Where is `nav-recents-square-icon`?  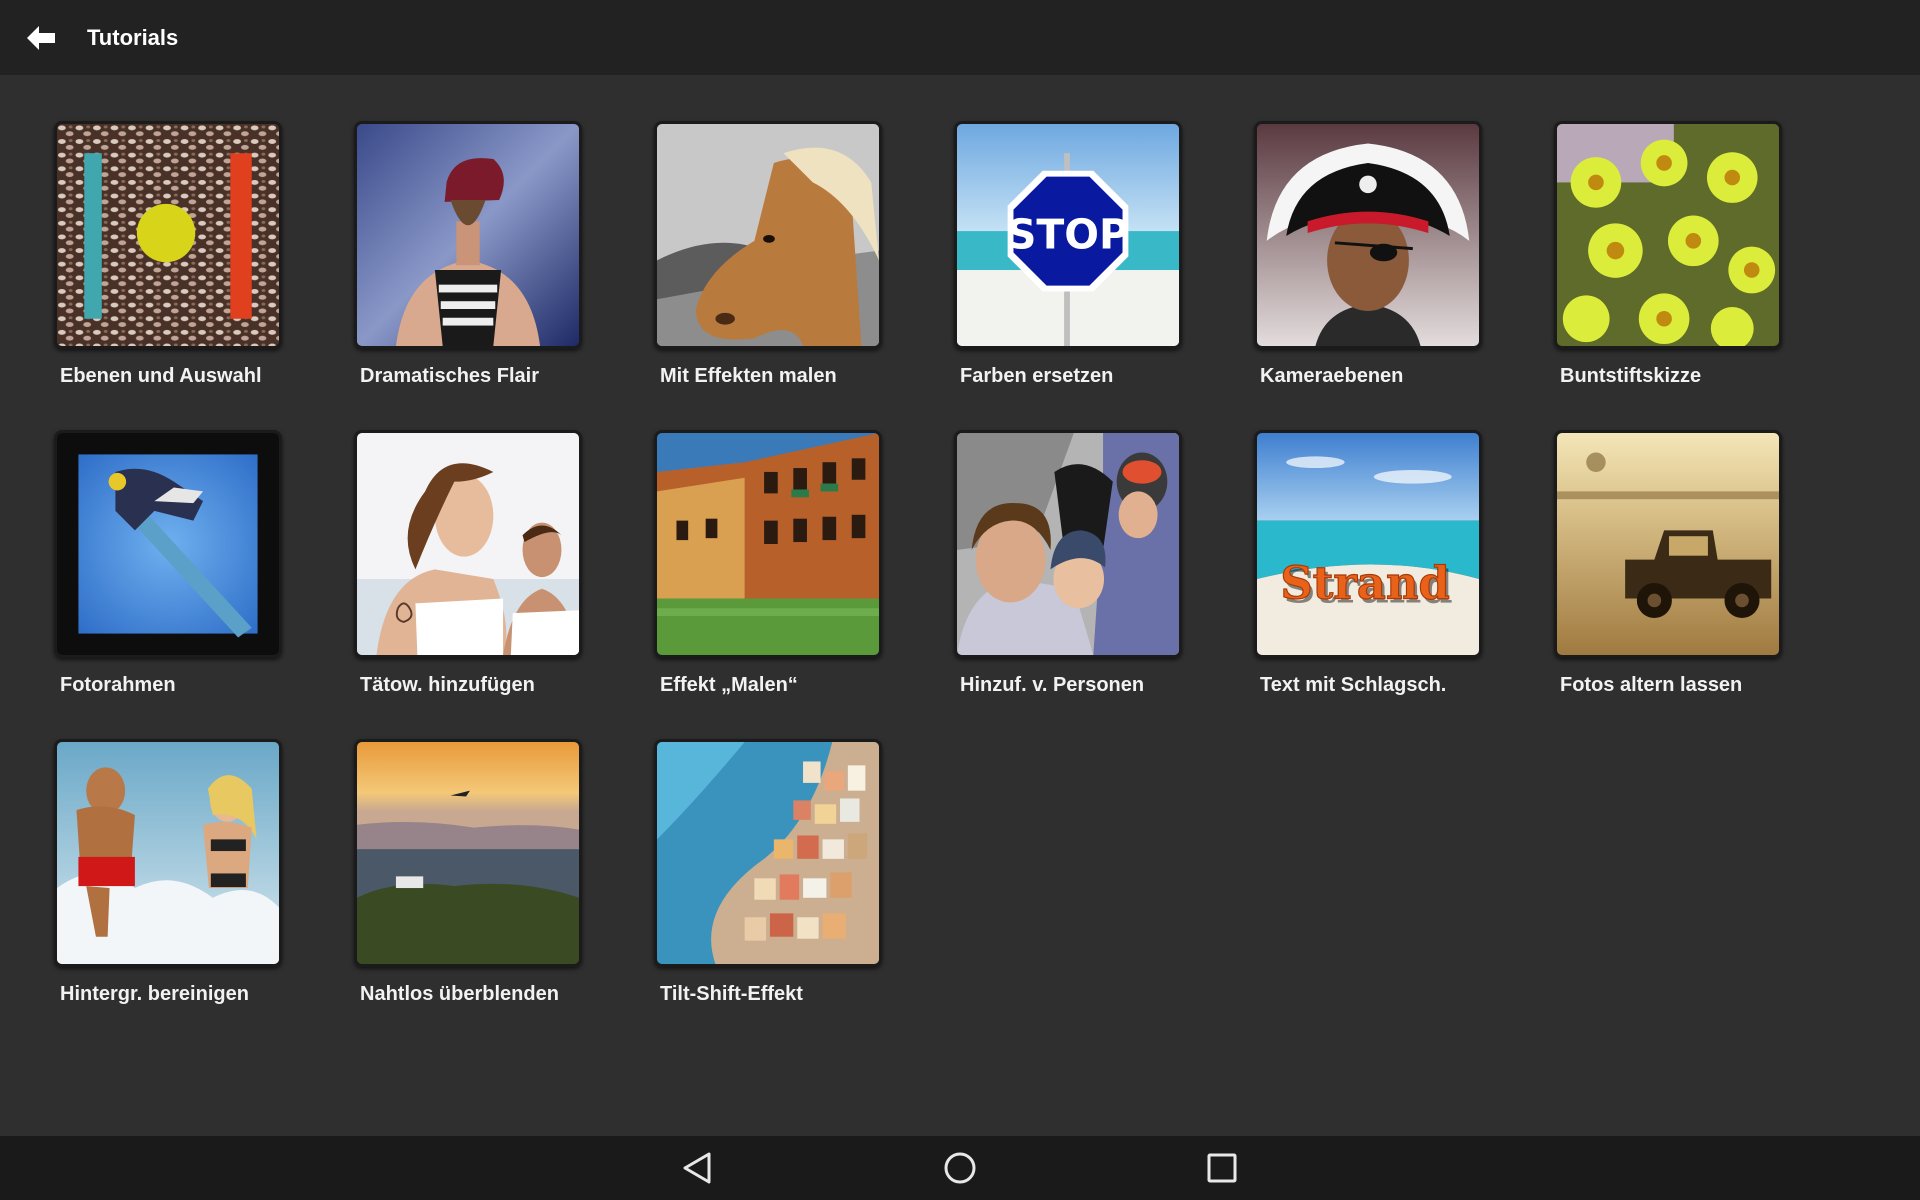 nav-recents-square-icon is located at coordinates (1222, 1168).